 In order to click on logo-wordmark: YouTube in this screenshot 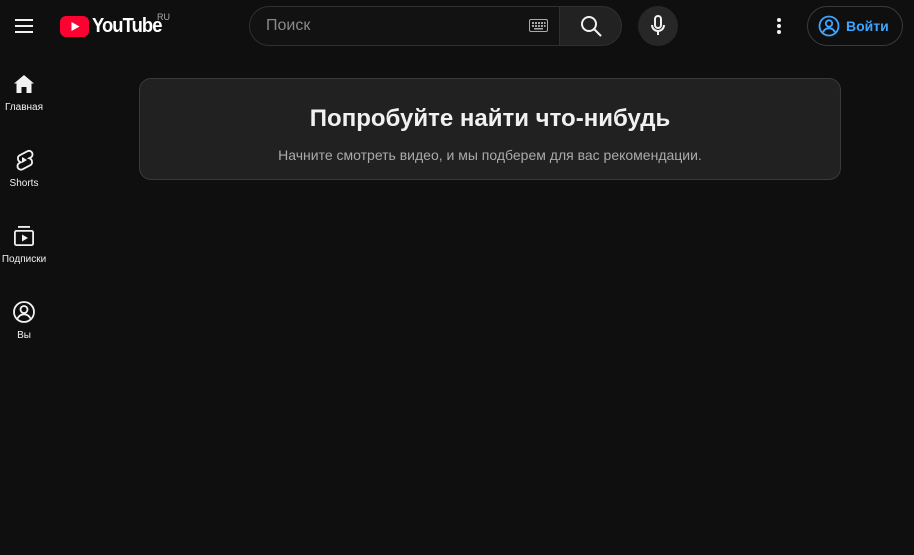, I will do `click(127, 25)`.